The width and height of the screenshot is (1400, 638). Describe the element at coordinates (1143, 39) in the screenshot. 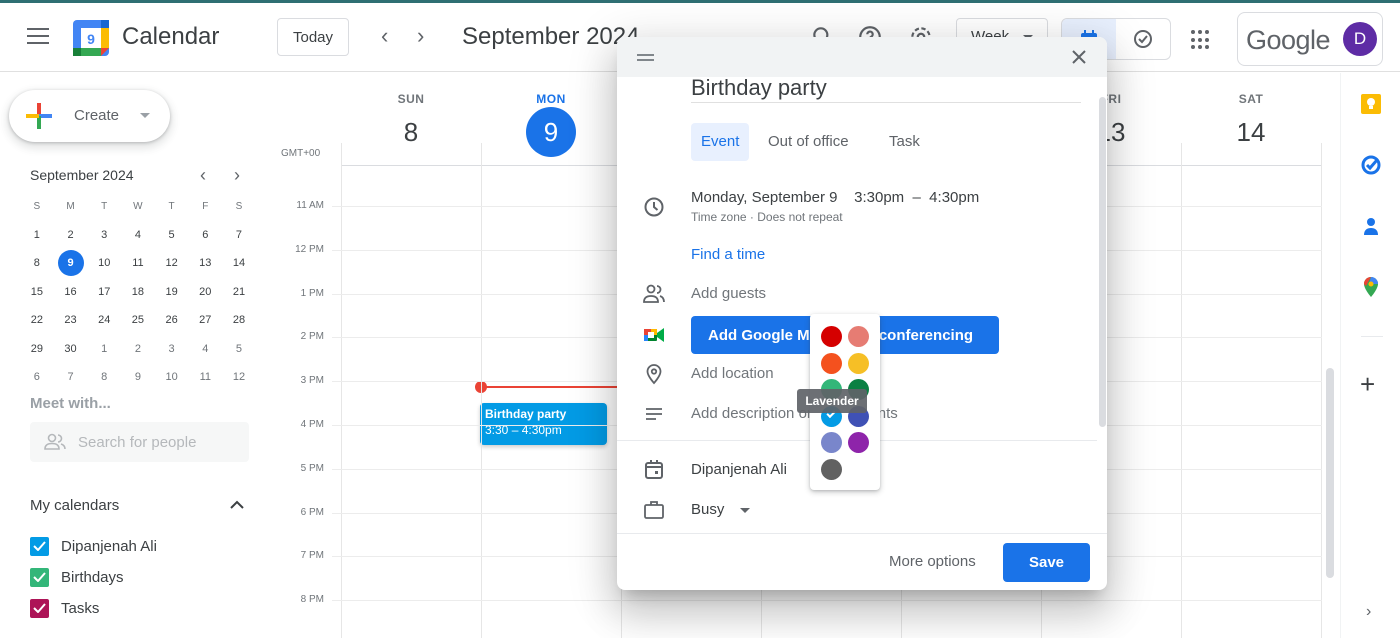

I see `tasks-view-toggle` at that location.